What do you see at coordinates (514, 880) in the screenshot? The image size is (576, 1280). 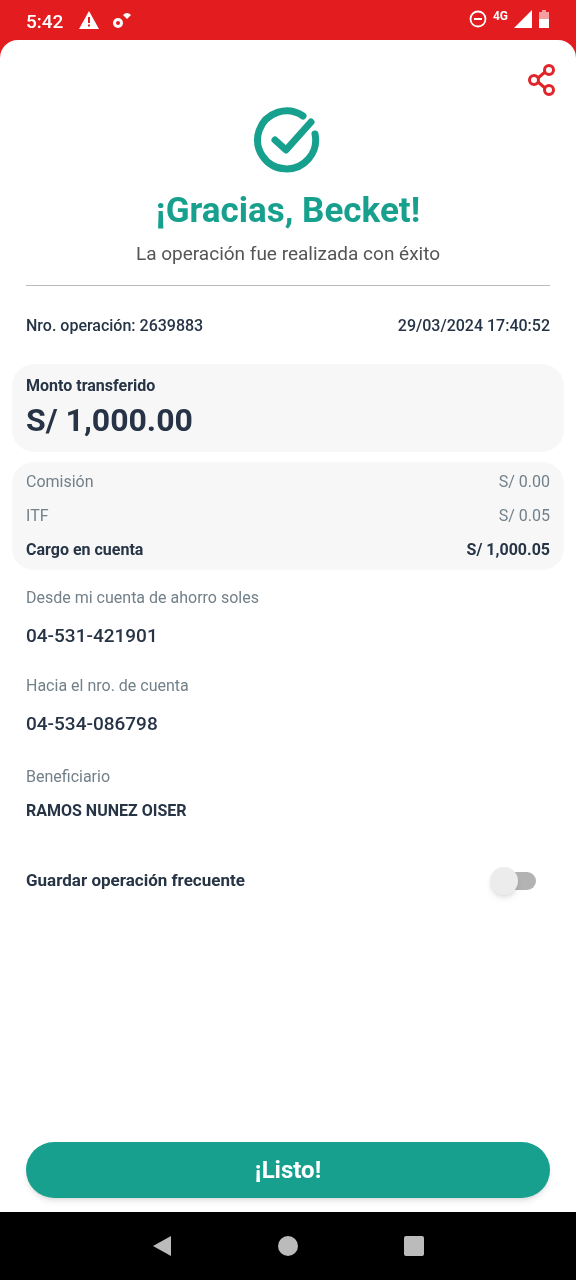 I see `save-frequent-toggle` at bounding box center [514, 880].